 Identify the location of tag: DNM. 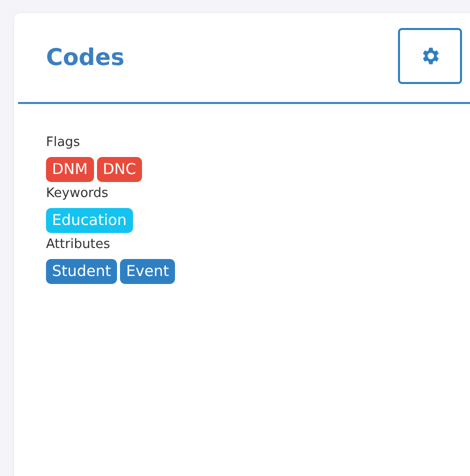
(70, 169).